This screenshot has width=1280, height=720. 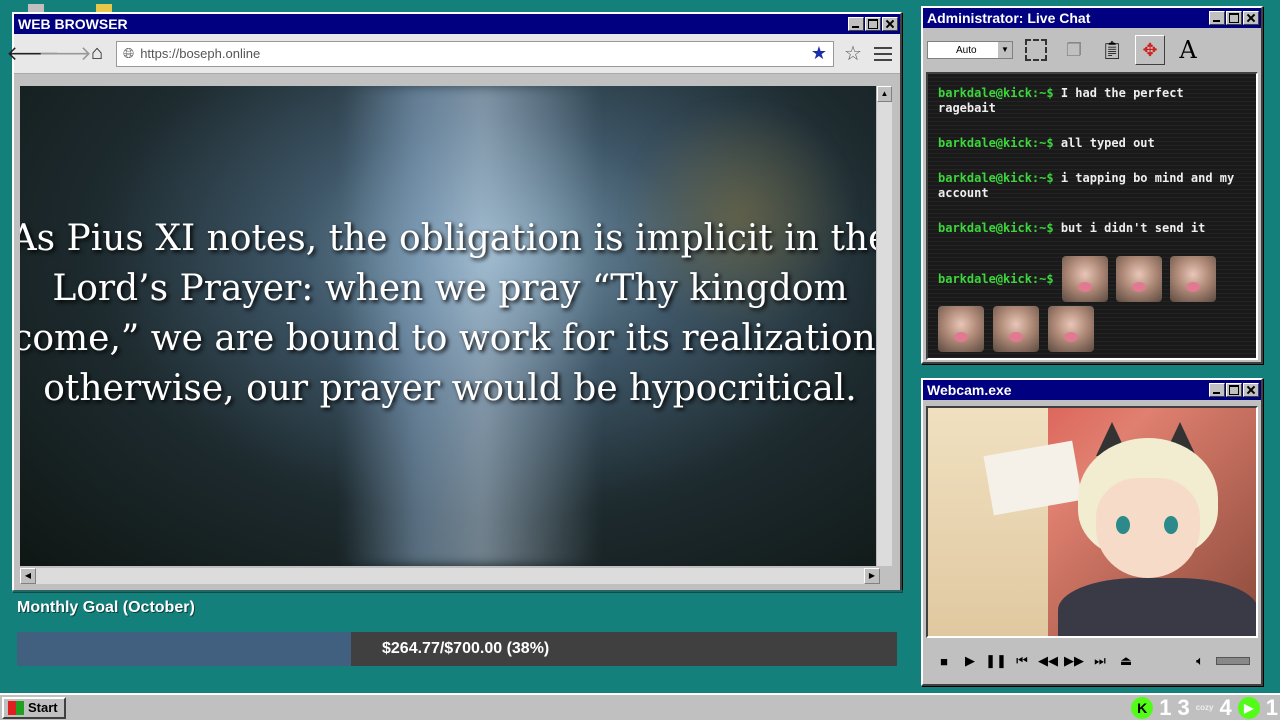 What do you see at coordinates (65, 54) in the screenshot?
I see `forward-arrow-icon: 🡒` at bounding box center [65, 54].